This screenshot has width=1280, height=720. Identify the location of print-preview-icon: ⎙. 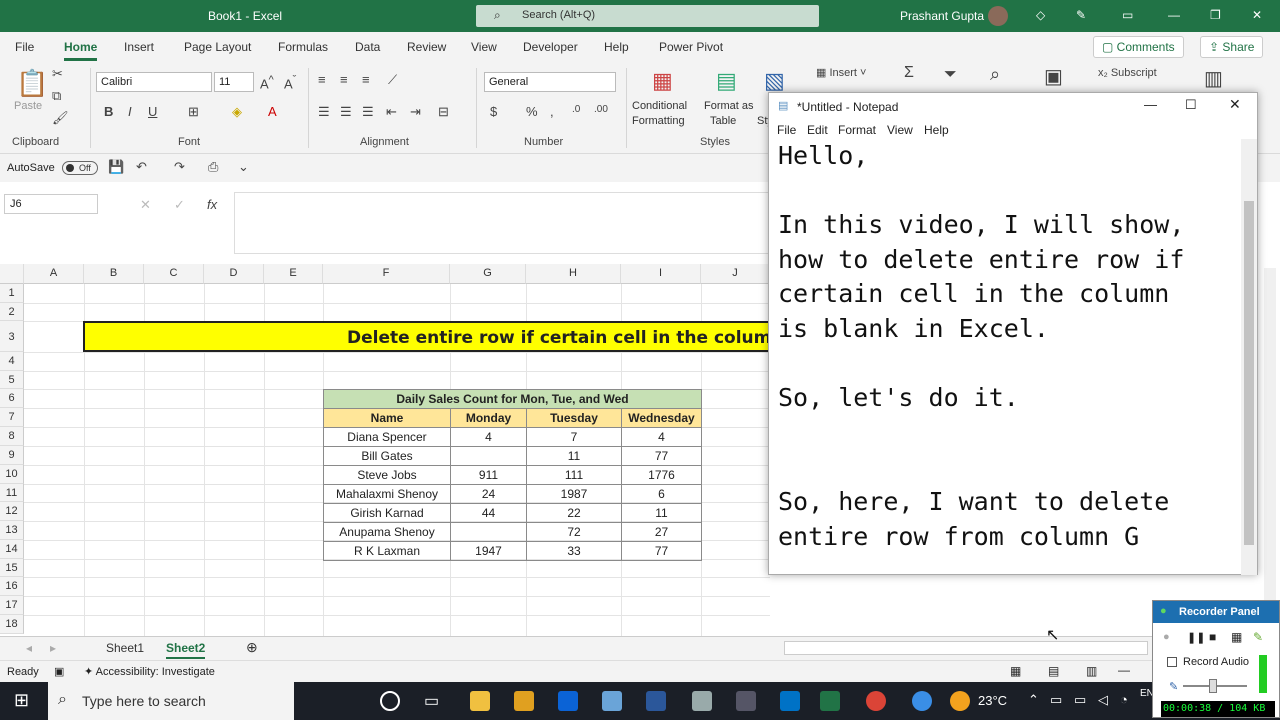
(213, 167).